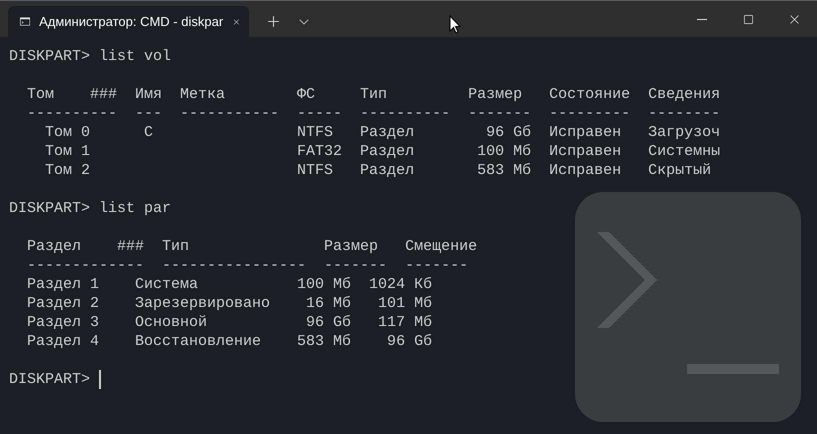 The width and height of the screenshot is (817, 434). What do you see at coordinates (382, 151) in the screenshot?
I see `output-line: Том 1 FAT32 Раздел 100 Мб Исправен Системны` at bounding box center [382, 151].